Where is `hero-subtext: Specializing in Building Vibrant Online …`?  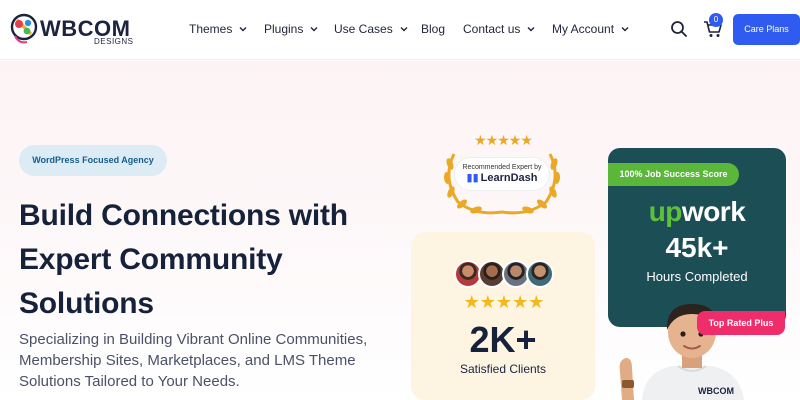
hero-subtext: Specializing in Building Vibrant Online … is located at coordinates (209, 360).